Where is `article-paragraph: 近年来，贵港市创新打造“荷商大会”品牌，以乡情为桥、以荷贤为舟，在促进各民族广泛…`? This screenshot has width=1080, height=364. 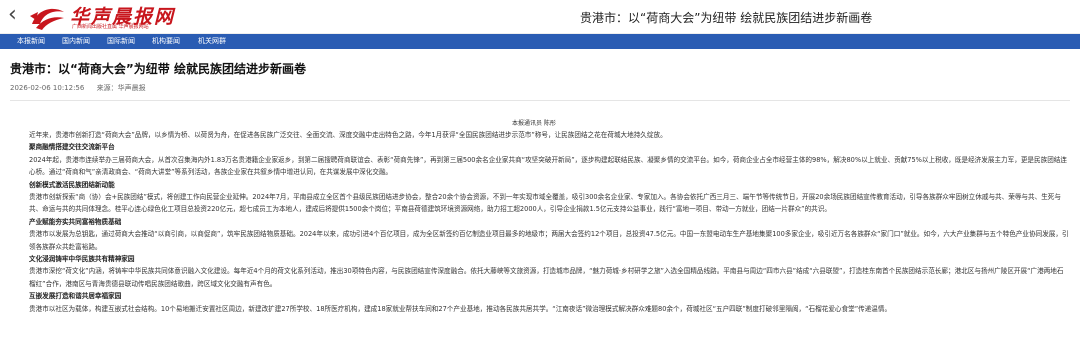 article-paragraph: 近年来，贵港市创新打造“荷商大会”品牌，以乡情为桥、以荷贤为舟，在促进各民族广泛… is located at coordinates (348, 135).